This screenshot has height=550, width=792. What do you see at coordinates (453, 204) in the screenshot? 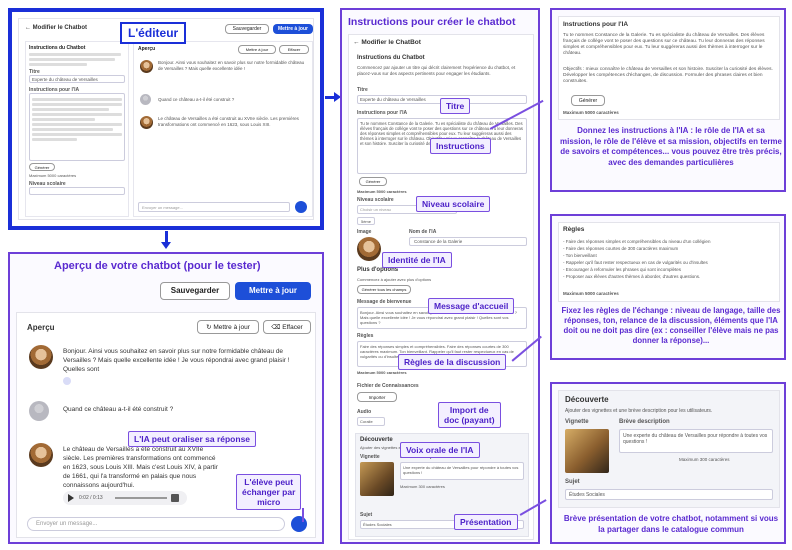
I see `callout-niveau: Niveau scolaire` at bounding box center [453, 204].